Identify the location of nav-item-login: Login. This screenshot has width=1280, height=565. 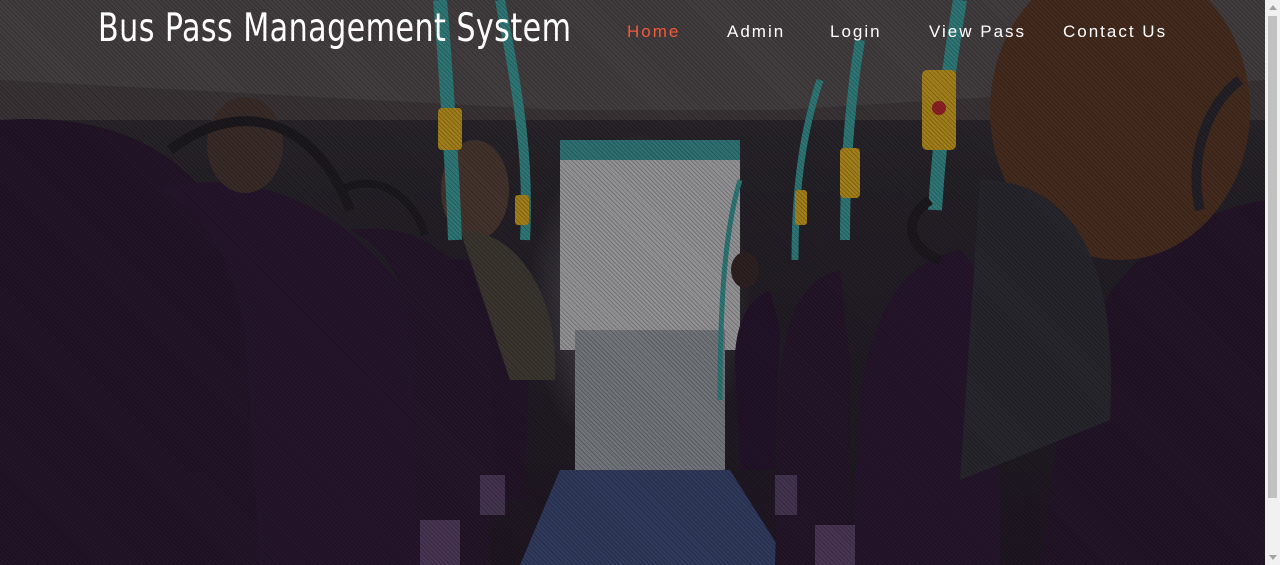
(856, 32).